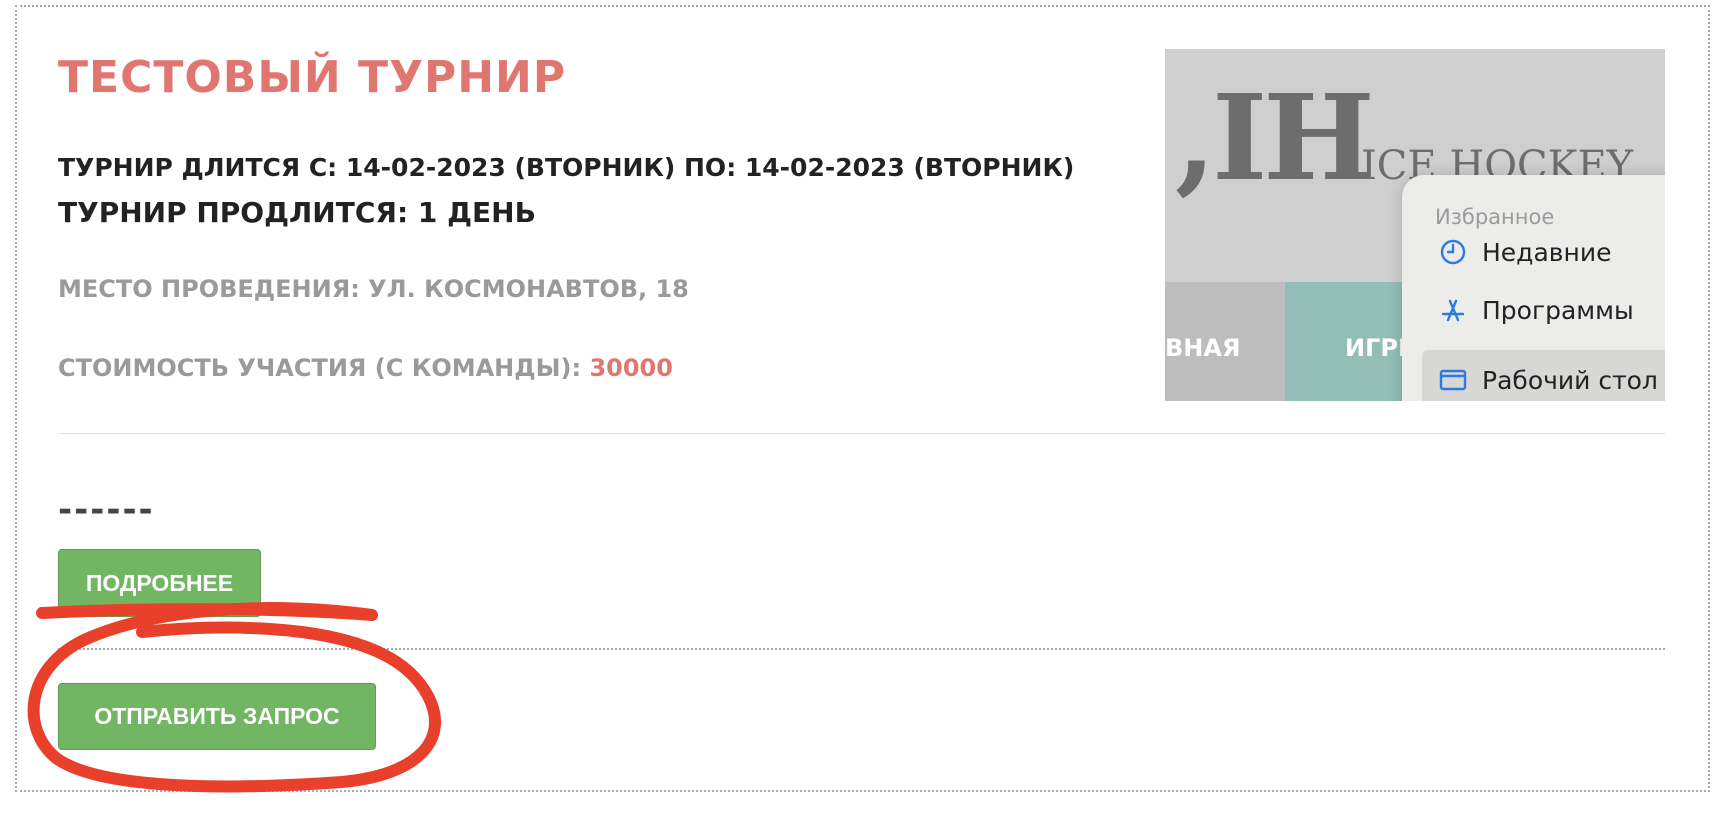 This screenshot has height=814, width=1720. Describe the element at coordinates (1558, 310) in the screenshot. I see `menu-item-label: Программы` at that location.